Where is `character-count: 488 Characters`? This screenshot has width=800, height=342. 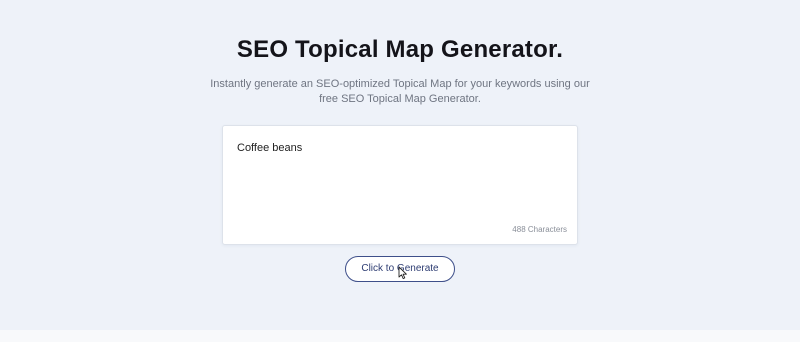 character-count: 488 Characters is located at coordinates (539, 229).